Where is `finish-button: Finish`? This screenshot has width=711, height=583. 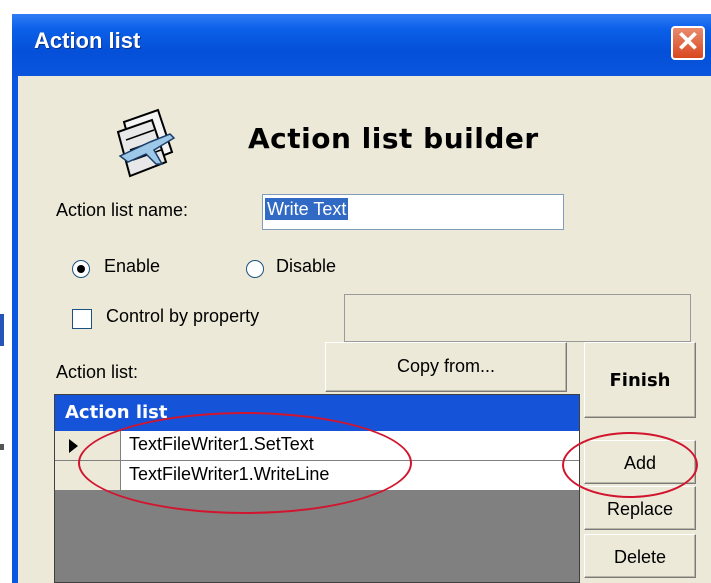 finish-button: Finish is located at coordinates (640, 380).